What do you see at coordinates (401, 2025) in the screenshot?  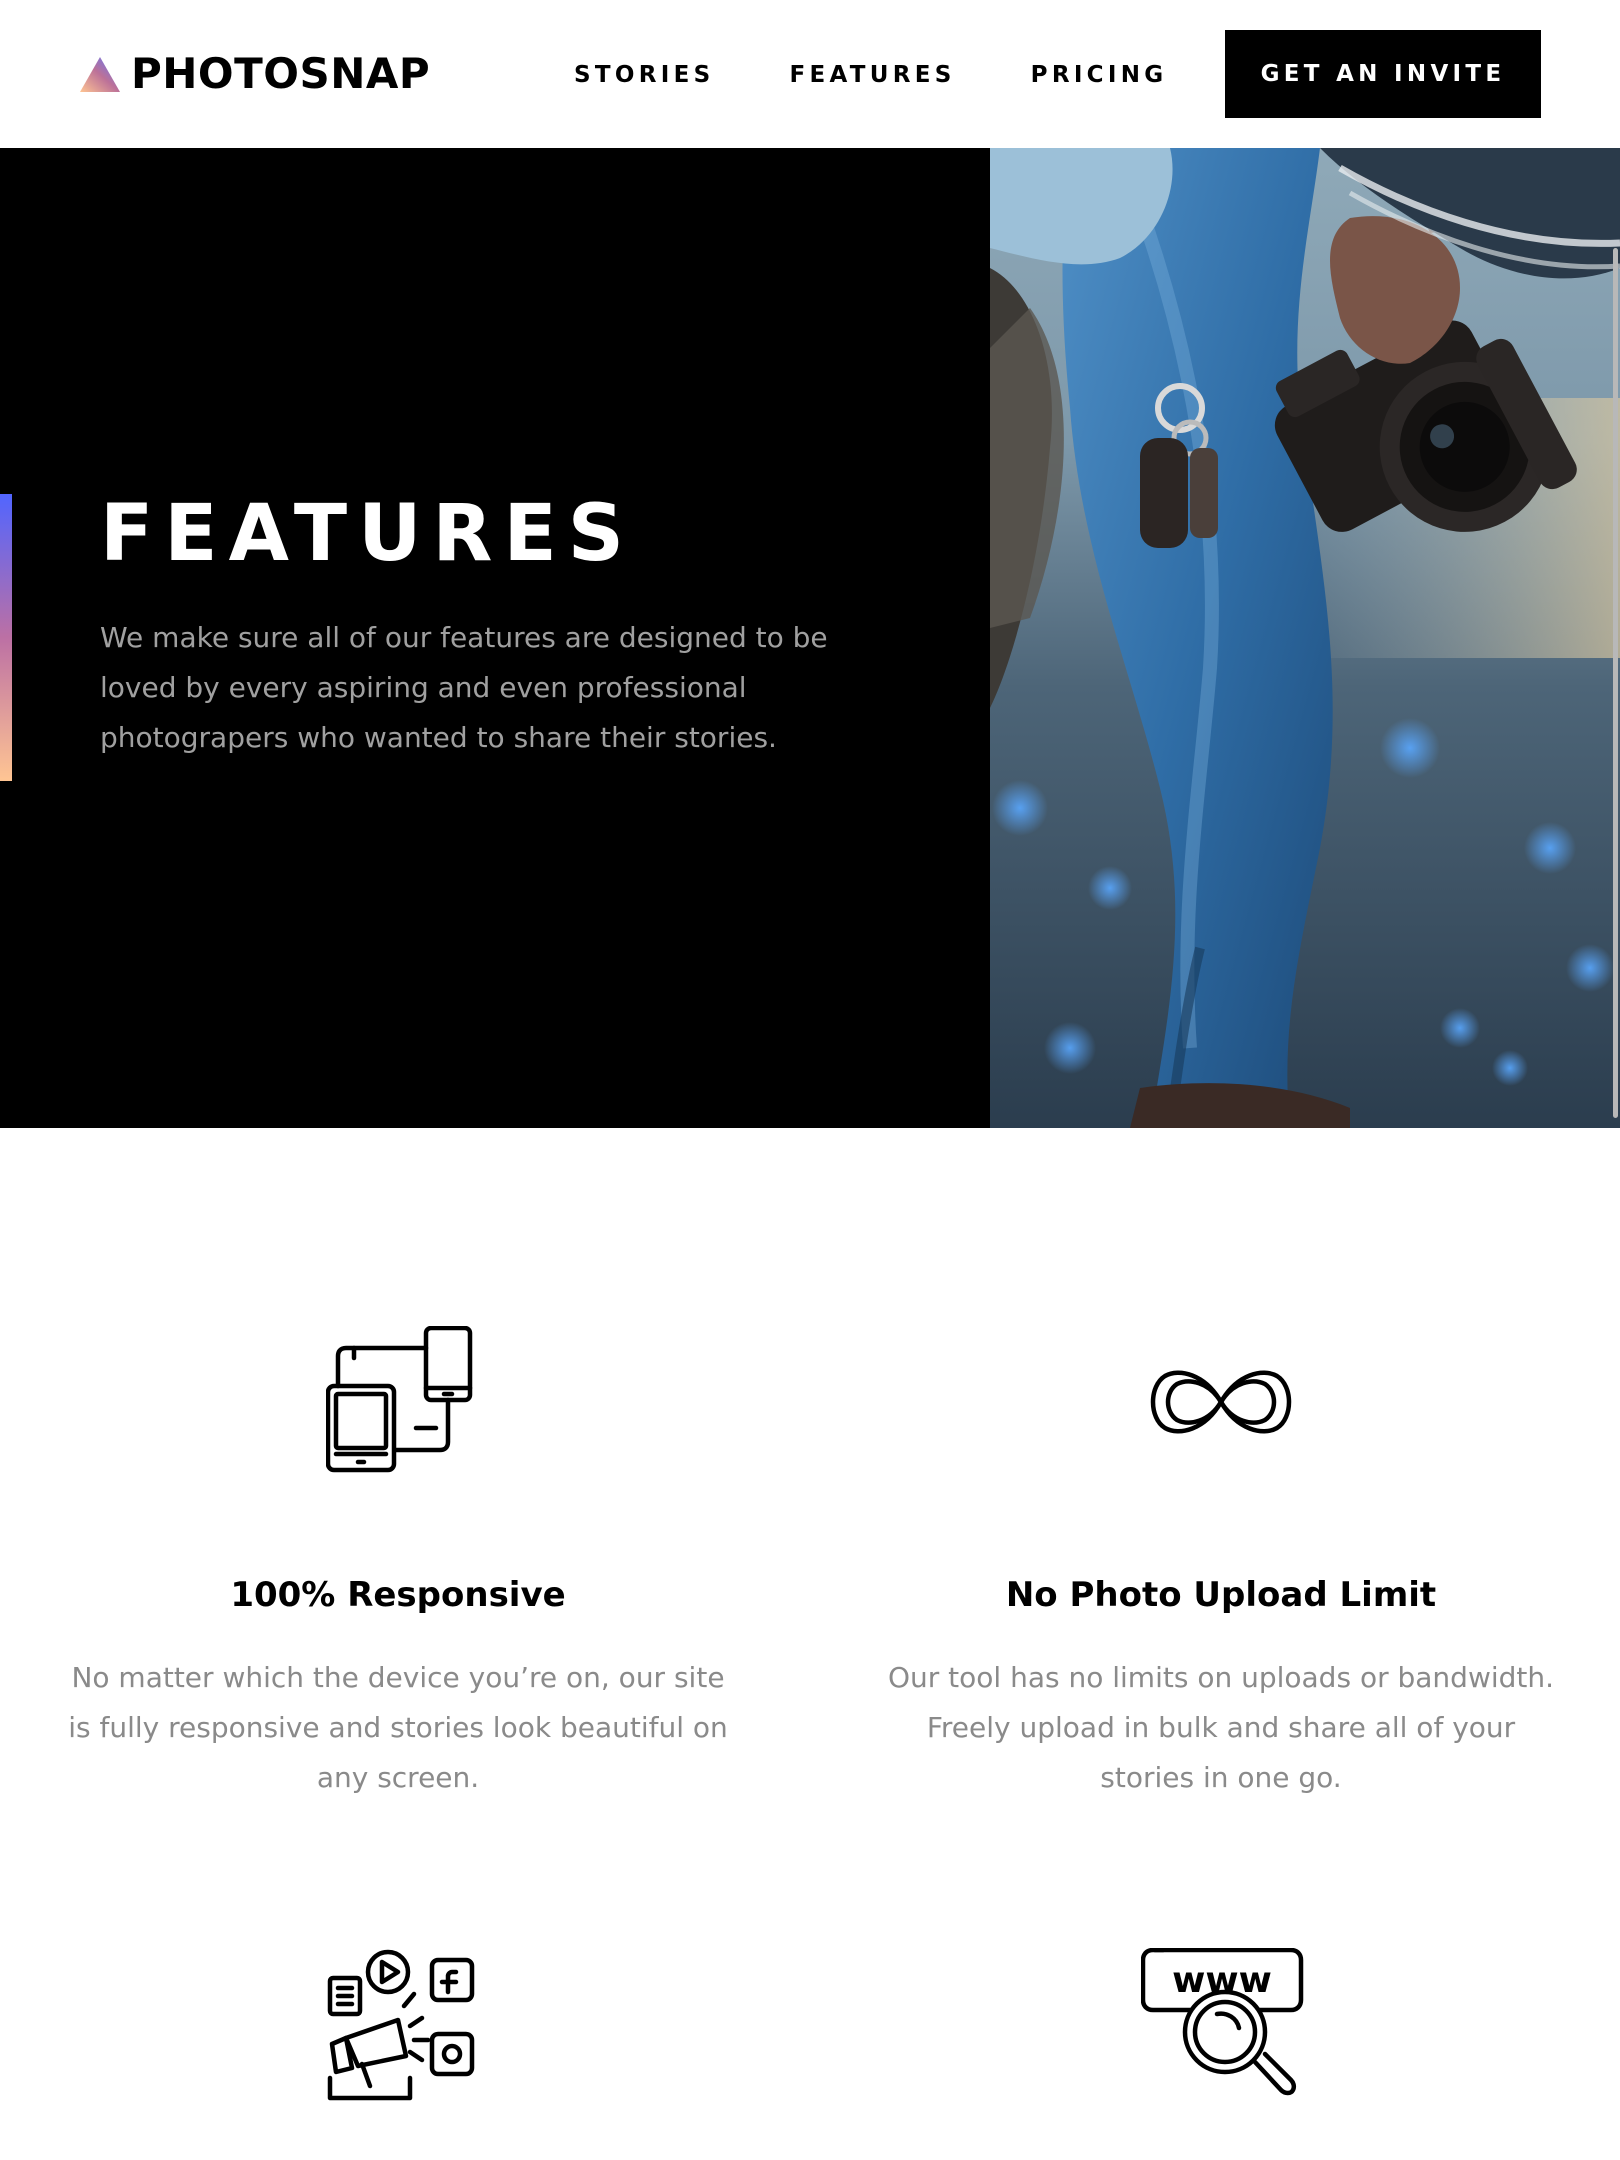 I see `social-media-embed-icon` at bounding box center [401, 2025].